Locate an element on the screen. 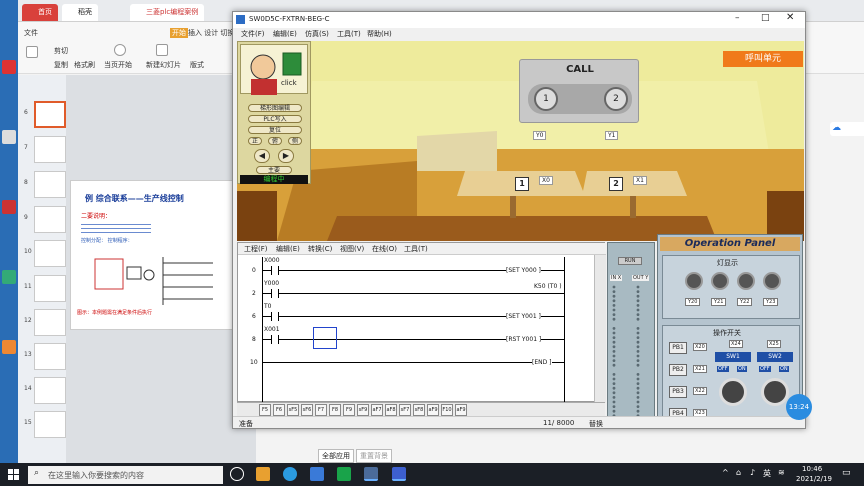 The width and height of the screenshot is (864, 486). new-slide-button: 新建幻灯片 is located at coordinates (163, 65).